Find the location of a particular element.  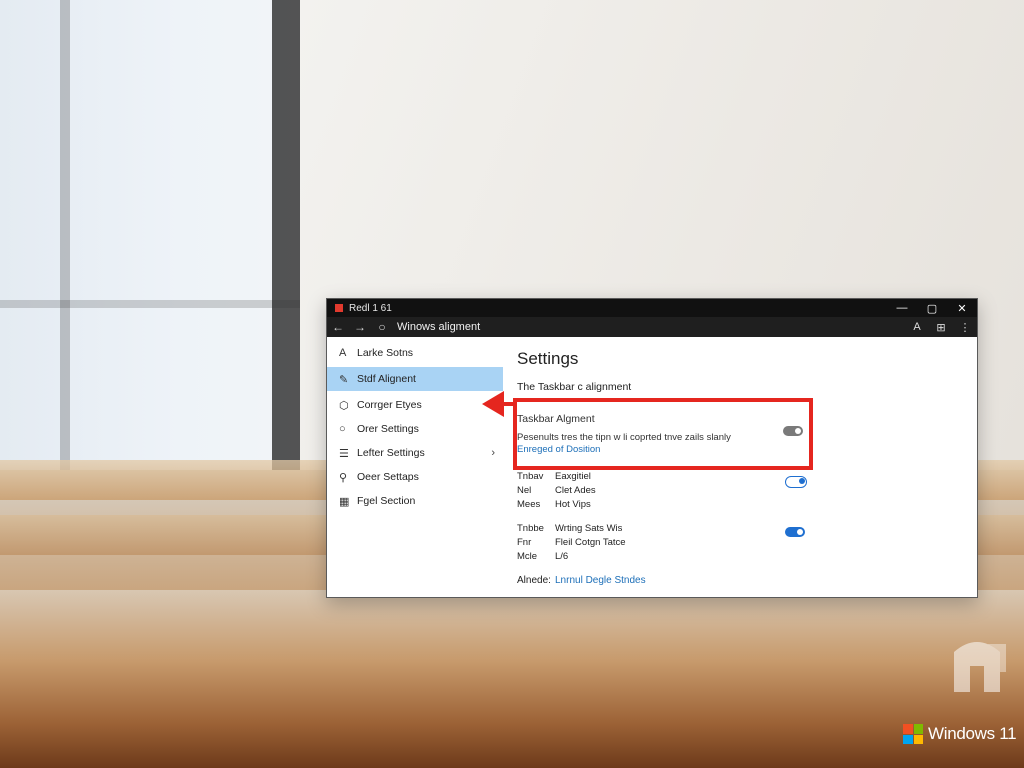

sidebar-item-label: Corrger Etyes is located at coordinates (389, 405).